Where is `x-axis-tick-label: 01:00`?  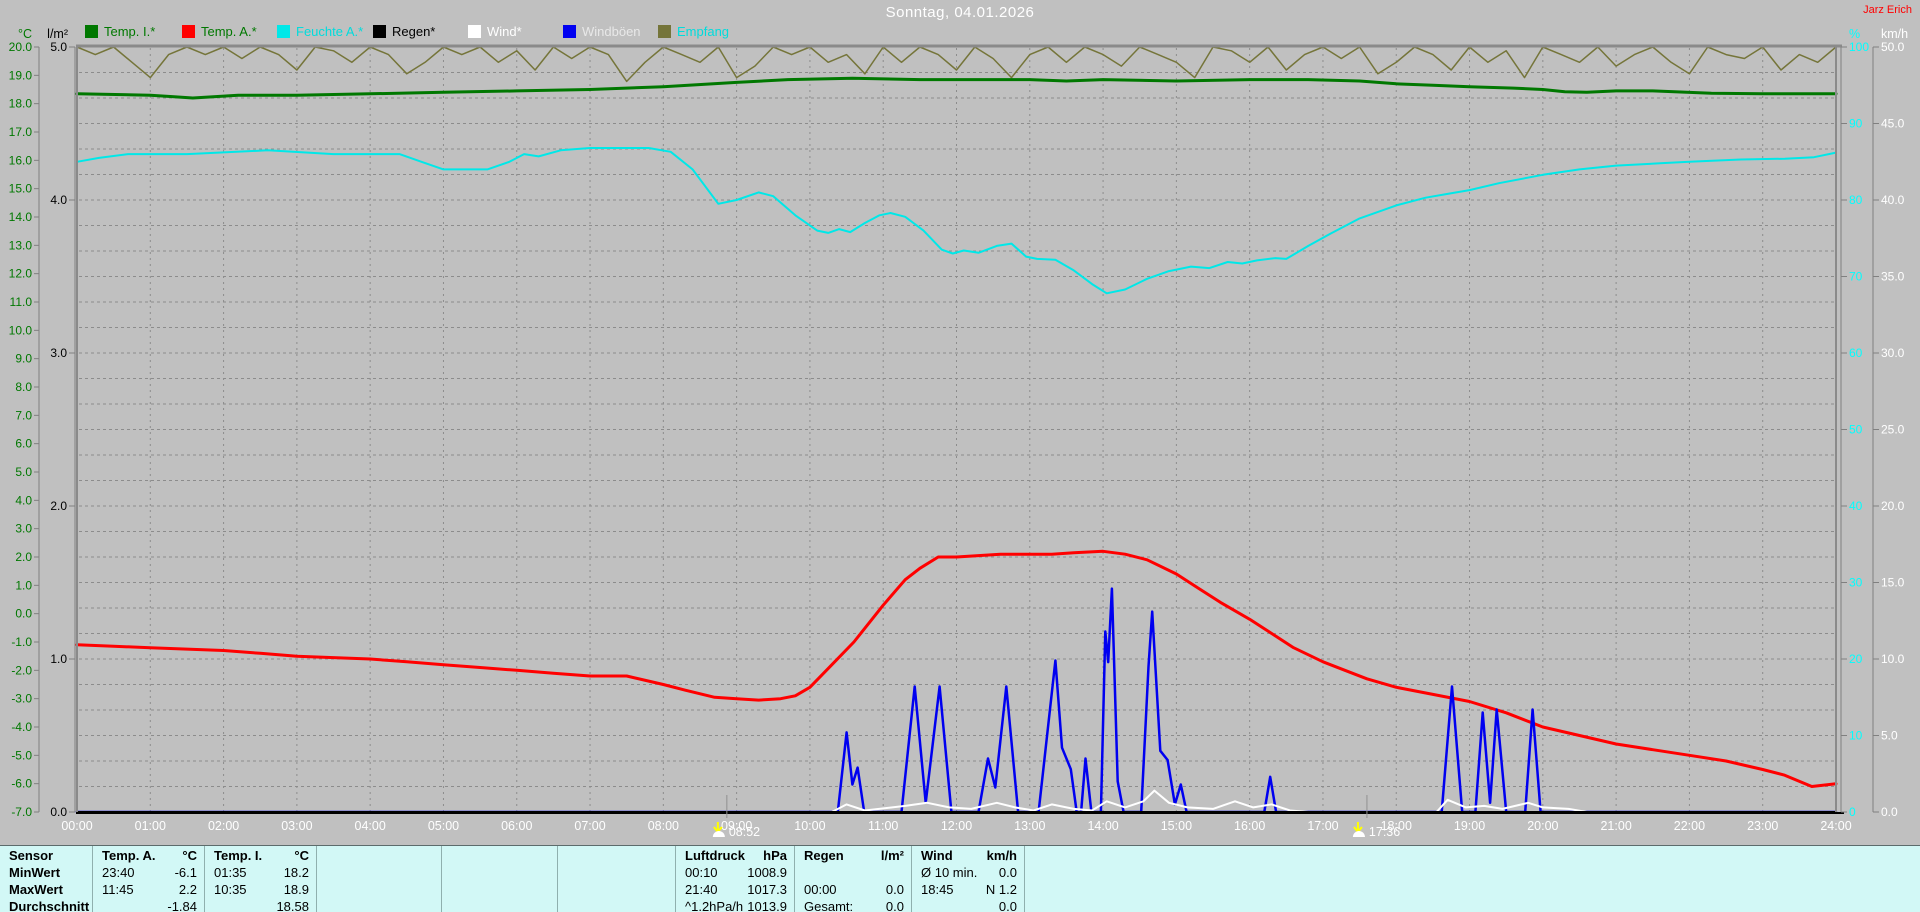 x-axis-tick-label: 01:00 is located at coordinates (150, 826).